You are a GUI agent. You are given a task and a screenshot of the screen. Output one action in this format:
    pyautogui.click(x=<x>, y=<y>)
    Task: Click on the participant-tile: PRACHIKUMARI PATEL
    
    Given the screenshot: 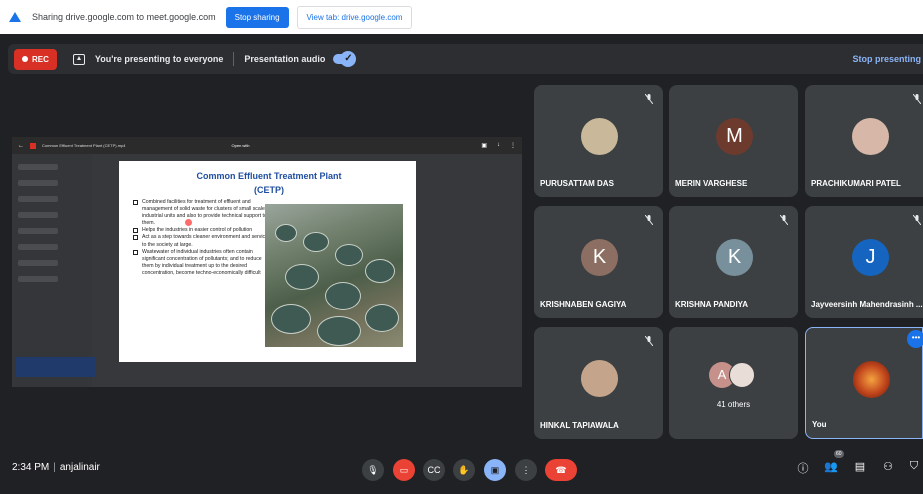 What is the action you would take?
    pyautogui.click(x=864, y=141)
    